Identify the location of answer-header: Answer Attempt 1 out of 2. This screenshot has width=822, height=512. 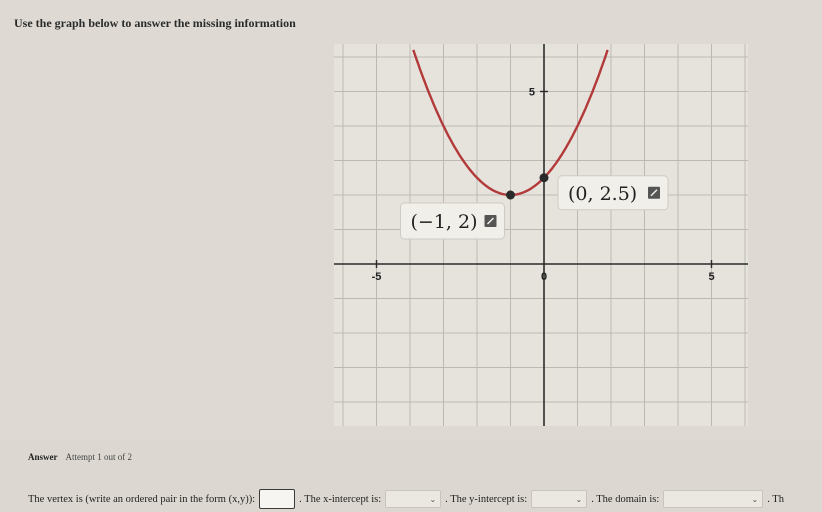
(80, 457).